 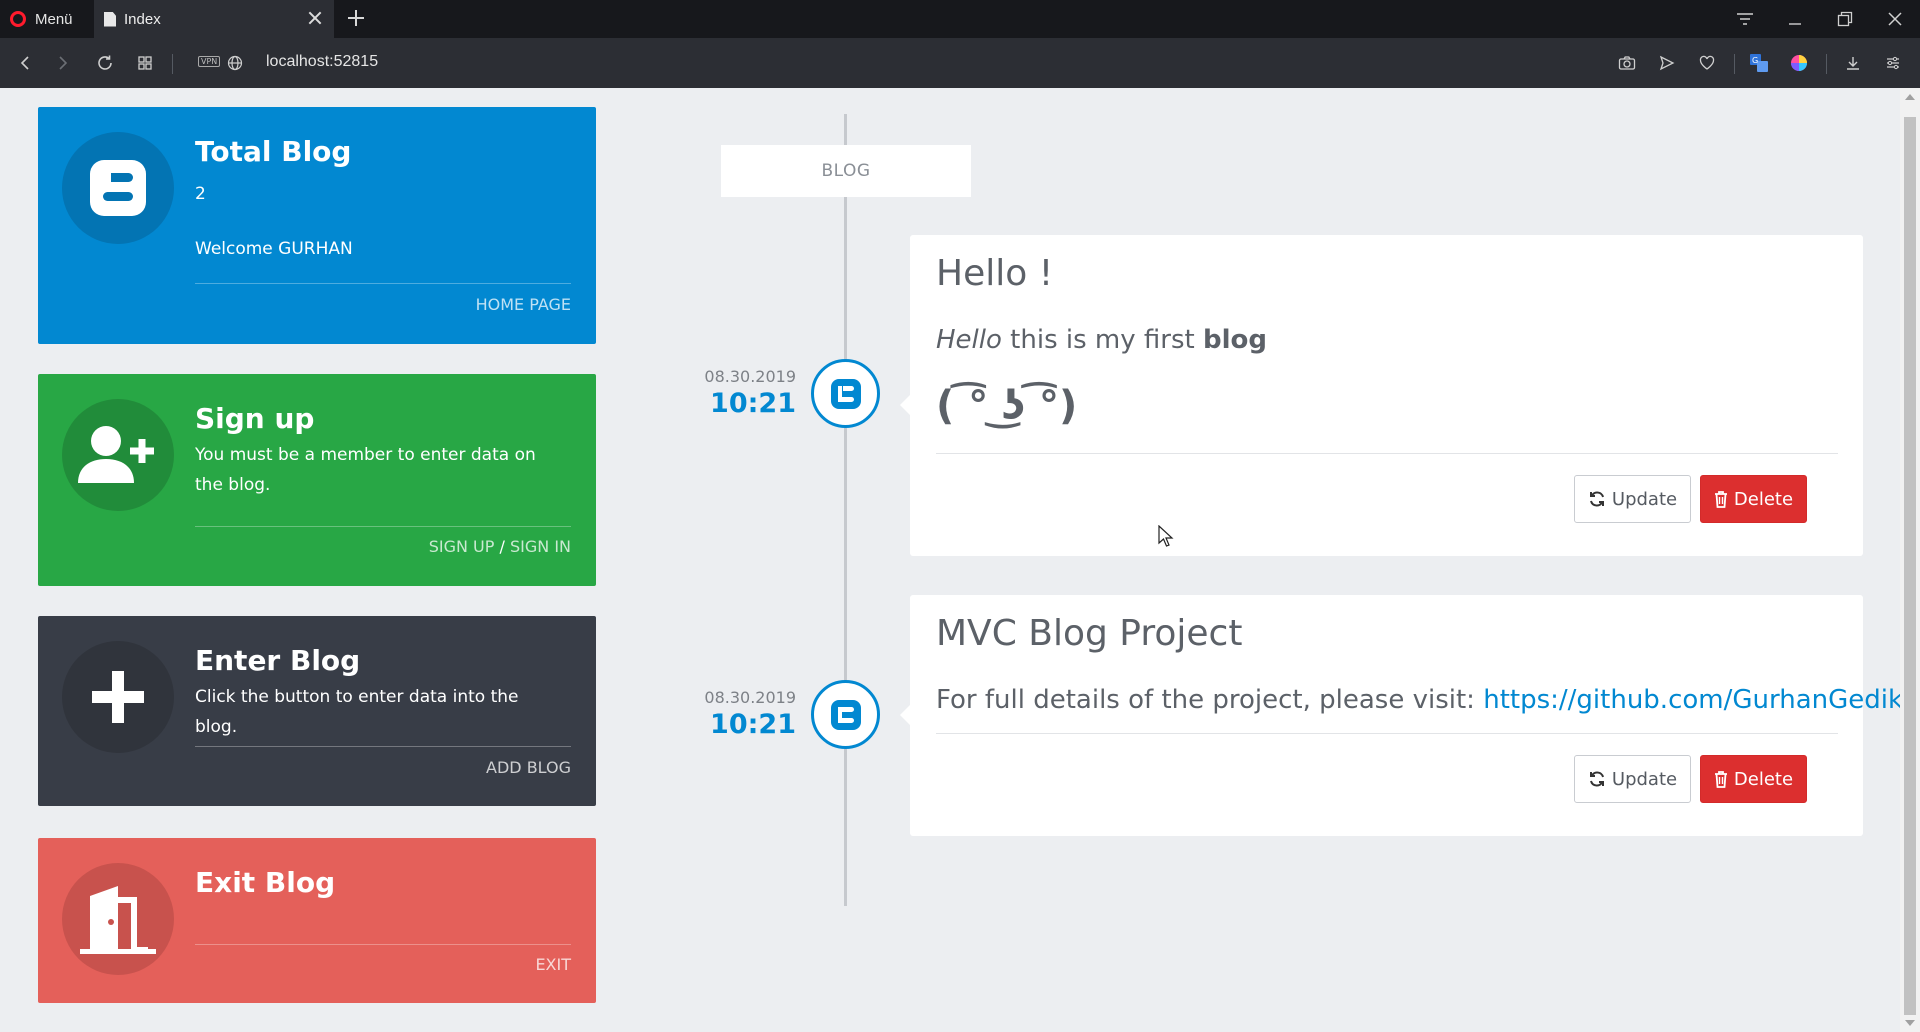 What do you see at coordinates (960, 19) in the screenshot?
I see `browser-tab-bar: Menü Index` at bounding box center [960, 19].